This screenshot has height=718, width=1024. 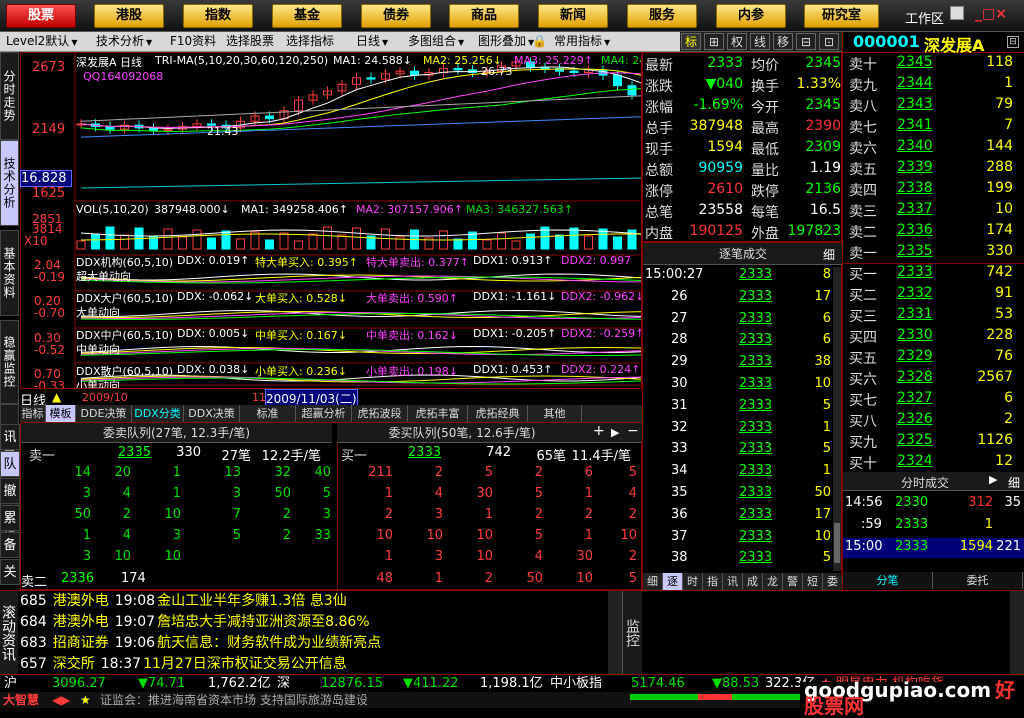 What do you see at coordinates (183, 601) in the screenshot?
I see `news-row: 685 港澳外电 19:08 金山工业半年多赚1.3倍 息3仙` at bounding box center [183, 601].